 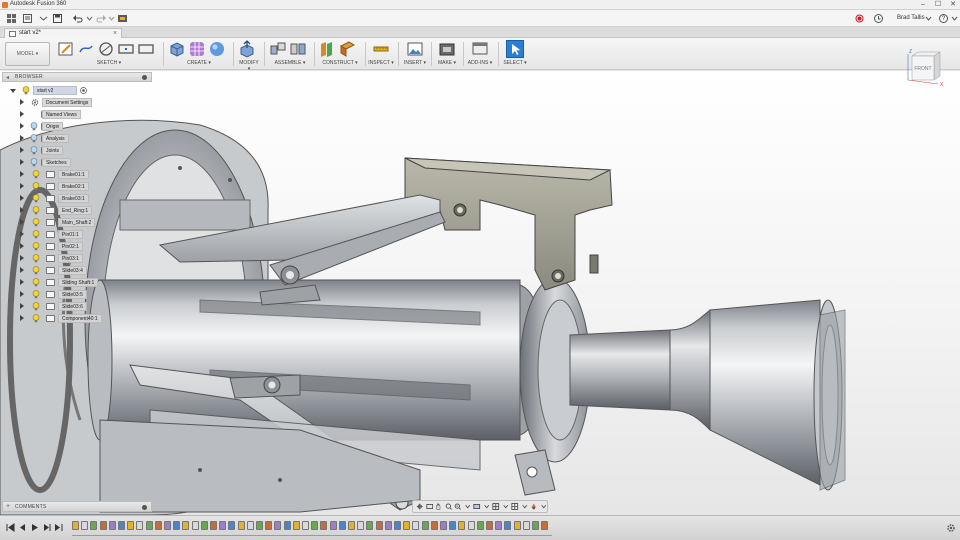 I want to click on circle-icon, so click(x=106, y=49).